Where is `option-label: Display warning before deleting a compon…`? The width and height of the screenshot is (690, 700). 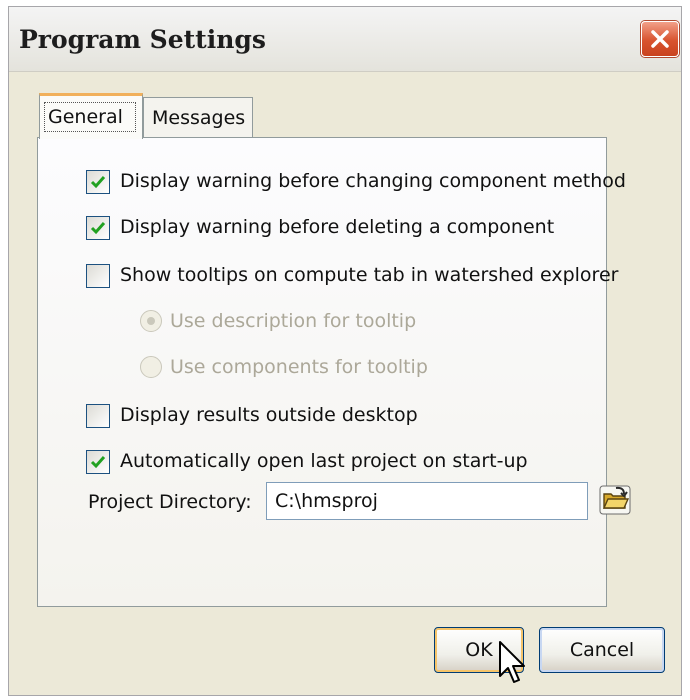
option-label: Display warning before deleting a compon… is located at coordinates (337, 227).